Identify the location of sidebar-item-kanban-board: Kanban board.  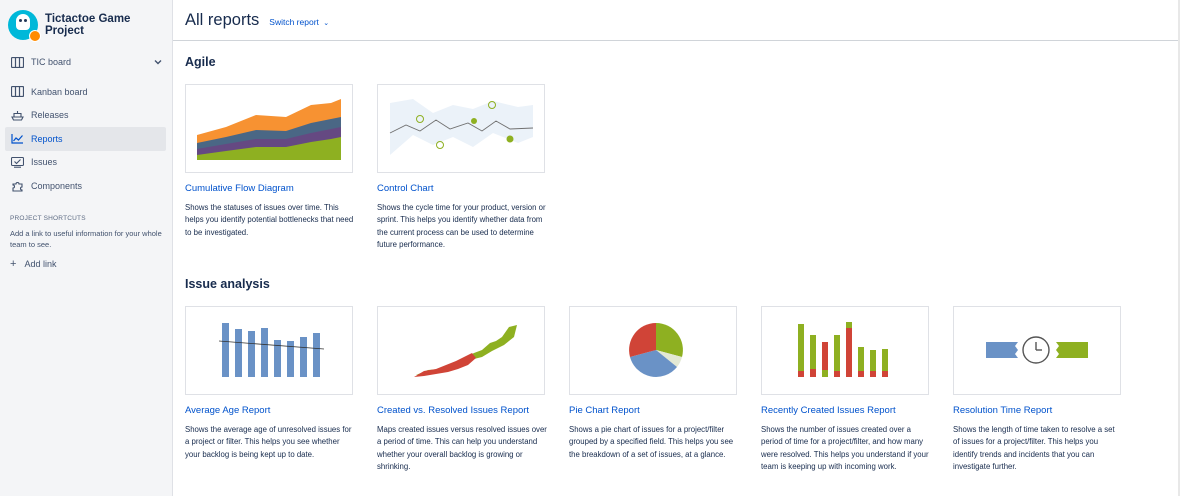
(85, 92).